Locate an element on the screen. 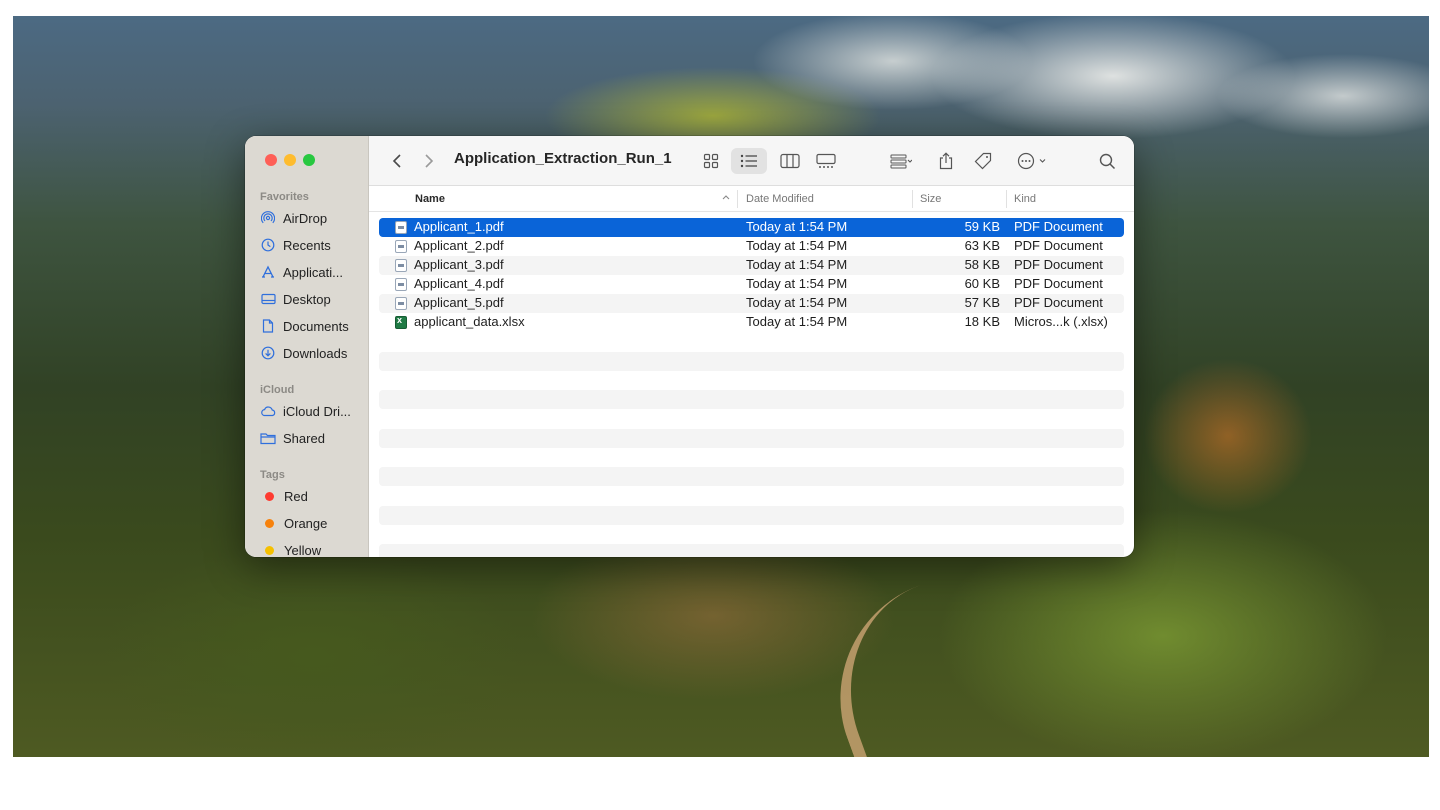  sidebar-tag-orange: Orange is located at coordinates (314, 523).